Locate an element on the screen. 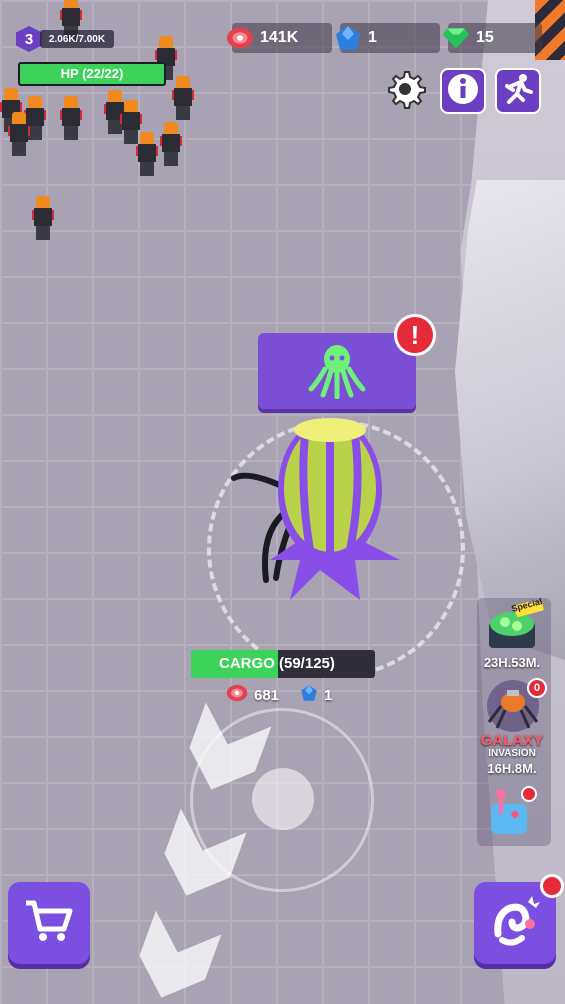 This screenshot has height=1004, width=565. joystick-knob is located at coordinates (283, 799).